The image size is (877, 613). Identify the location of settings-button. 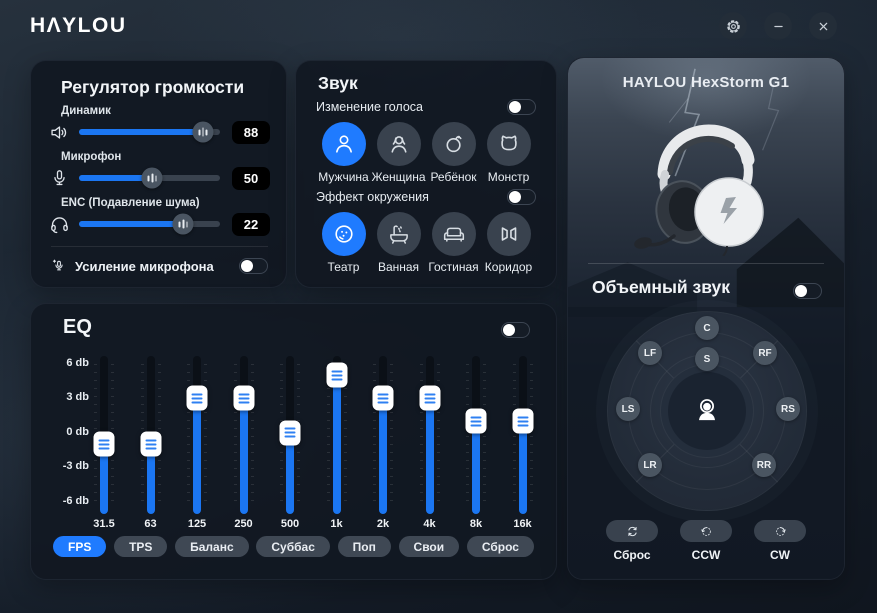
(733, 26).